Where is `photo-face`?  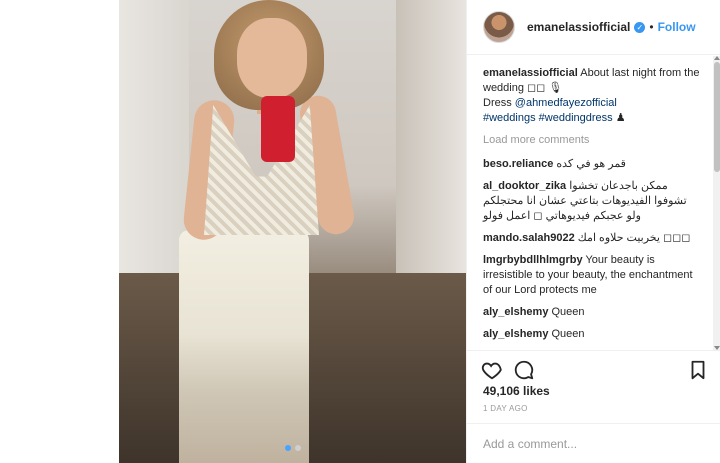
photo-face is located at coordinates (272, 58).